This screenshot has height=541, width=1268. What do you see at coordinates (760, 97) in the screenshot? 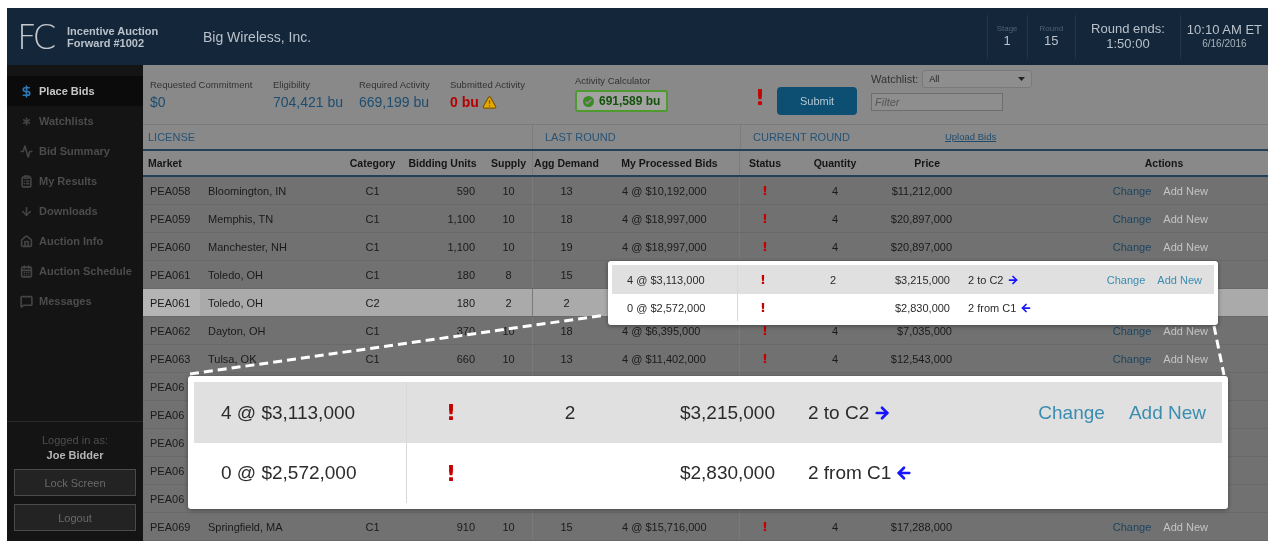
I see `alert-mark: !` at bounding box center [760, 97].